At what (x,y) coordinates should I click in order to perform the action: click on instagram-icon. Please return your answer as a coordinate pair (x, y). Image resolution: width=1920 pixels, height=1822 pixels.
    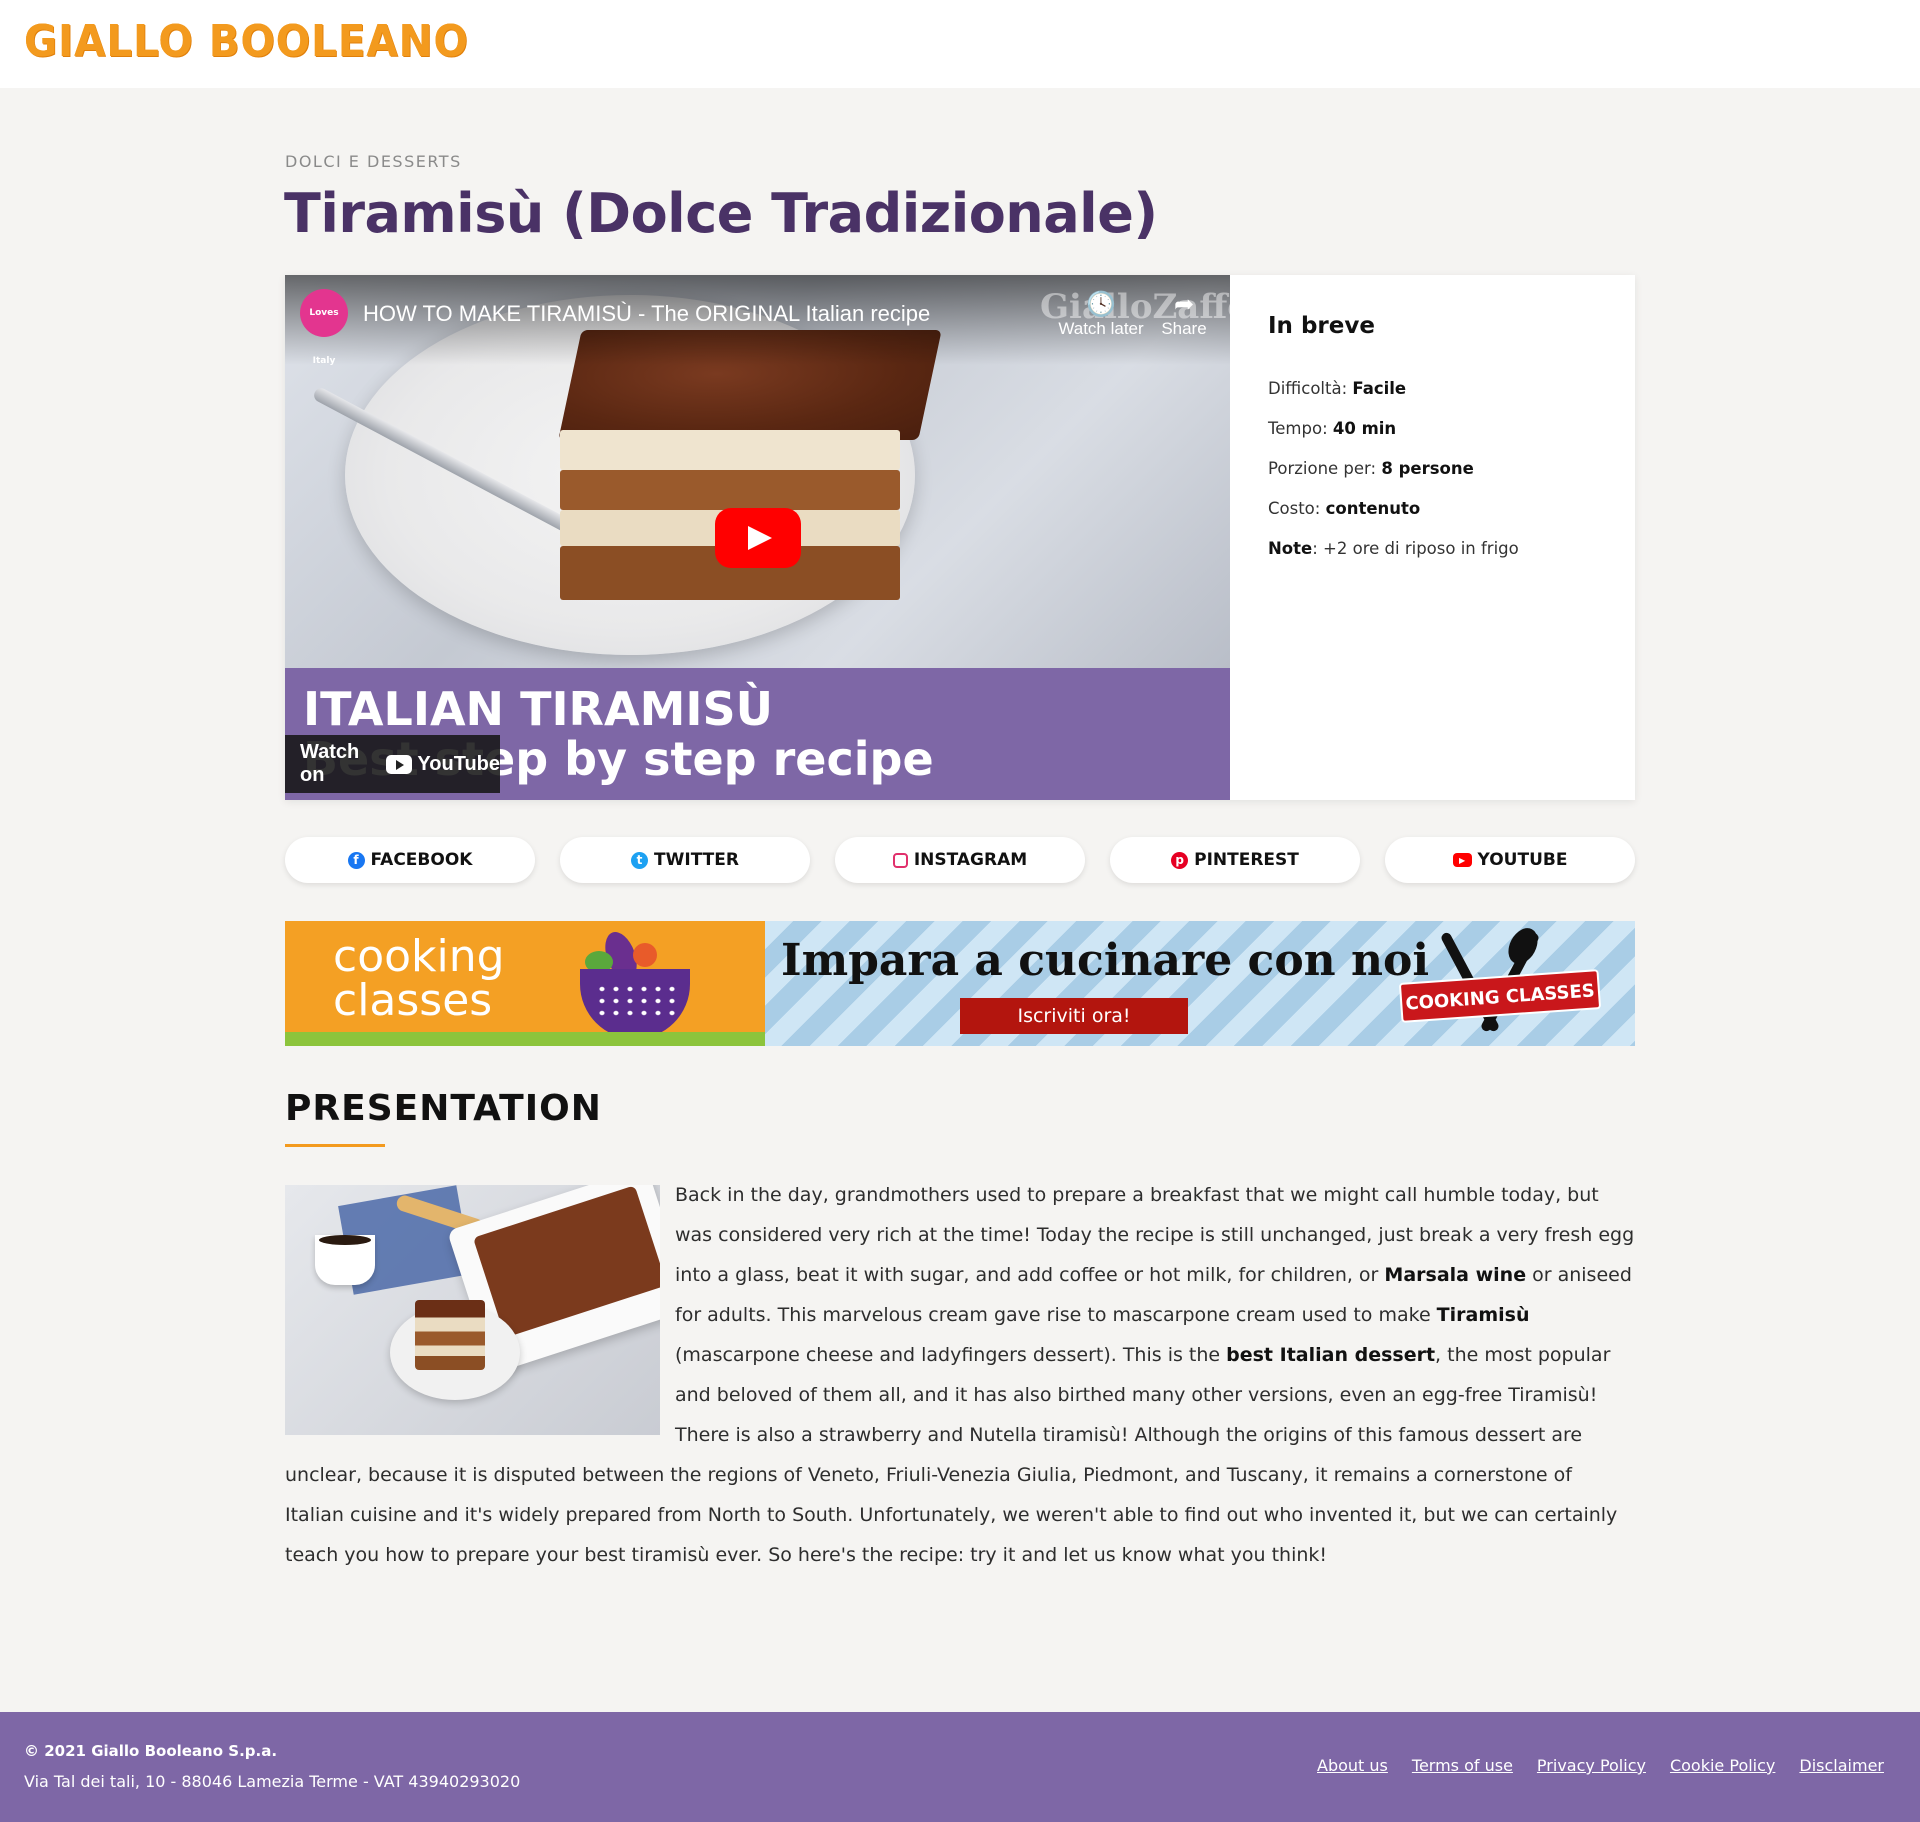
    Looking at the image, I should click on (900, 860).